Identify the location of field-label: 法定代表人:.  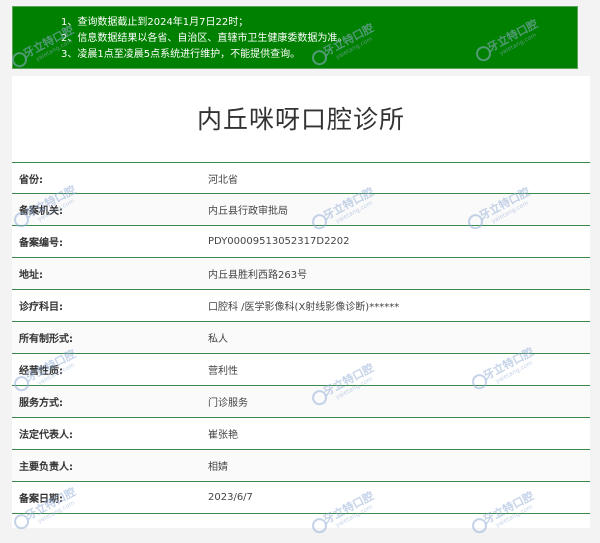
(46, 435).